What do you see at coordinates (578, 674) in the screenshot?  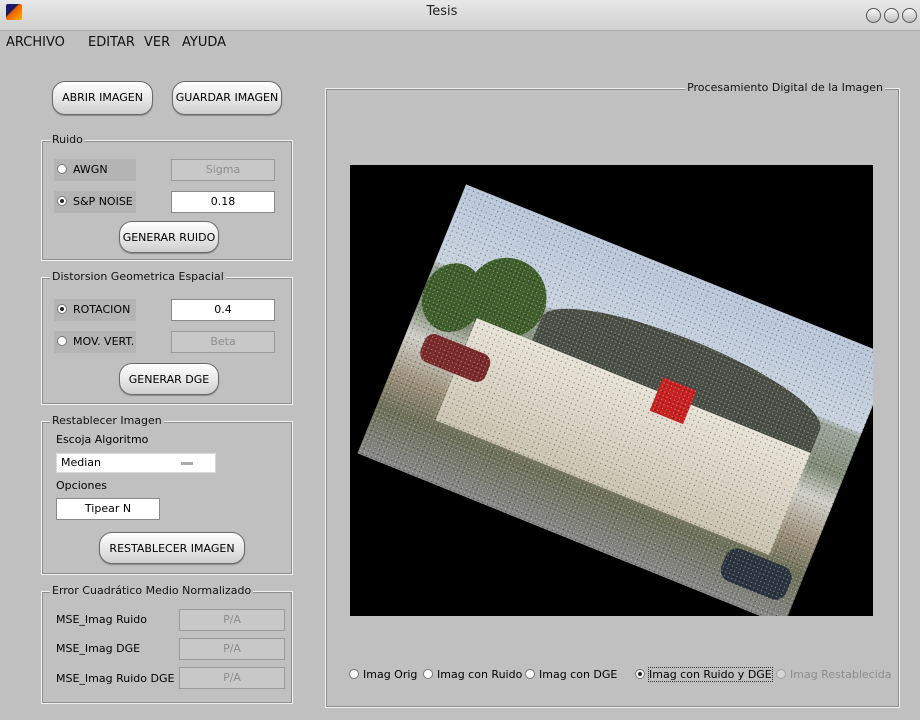 I see `view-dge-label: Imag con DGE` at bounding box center [578, 674].